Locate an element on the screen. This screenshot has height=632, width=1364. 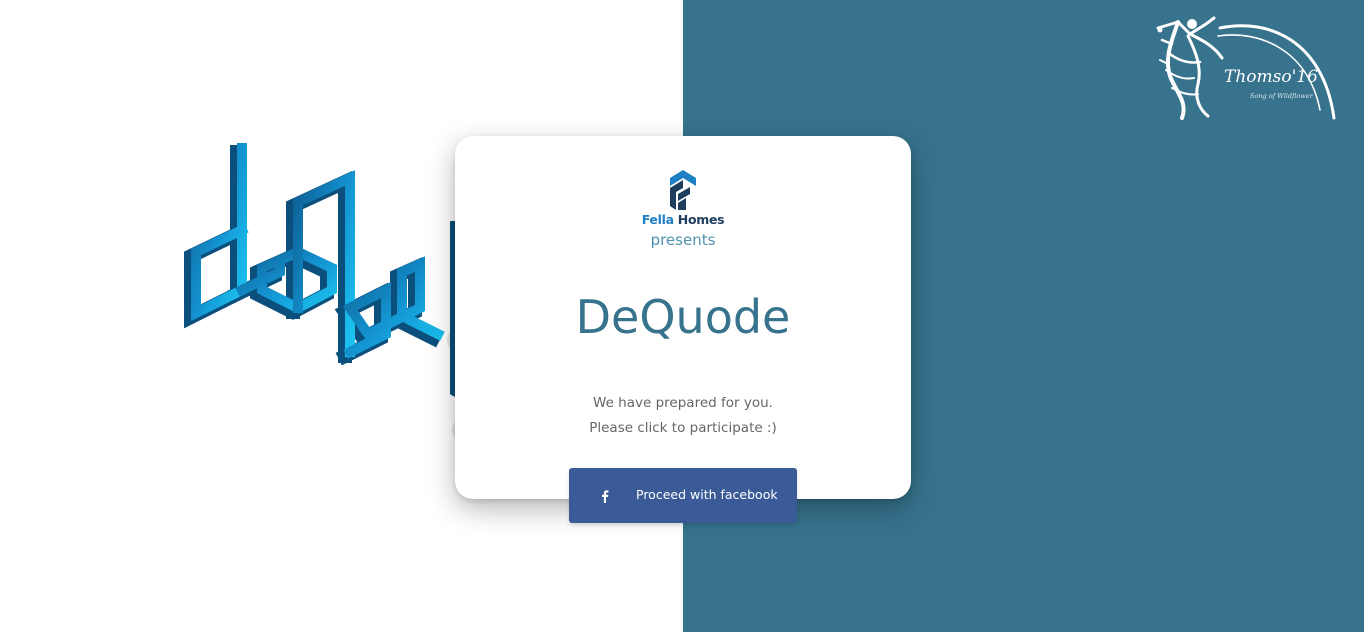
fella-homes-wordmark: Fella Homes is located at coordinates (683, 219).